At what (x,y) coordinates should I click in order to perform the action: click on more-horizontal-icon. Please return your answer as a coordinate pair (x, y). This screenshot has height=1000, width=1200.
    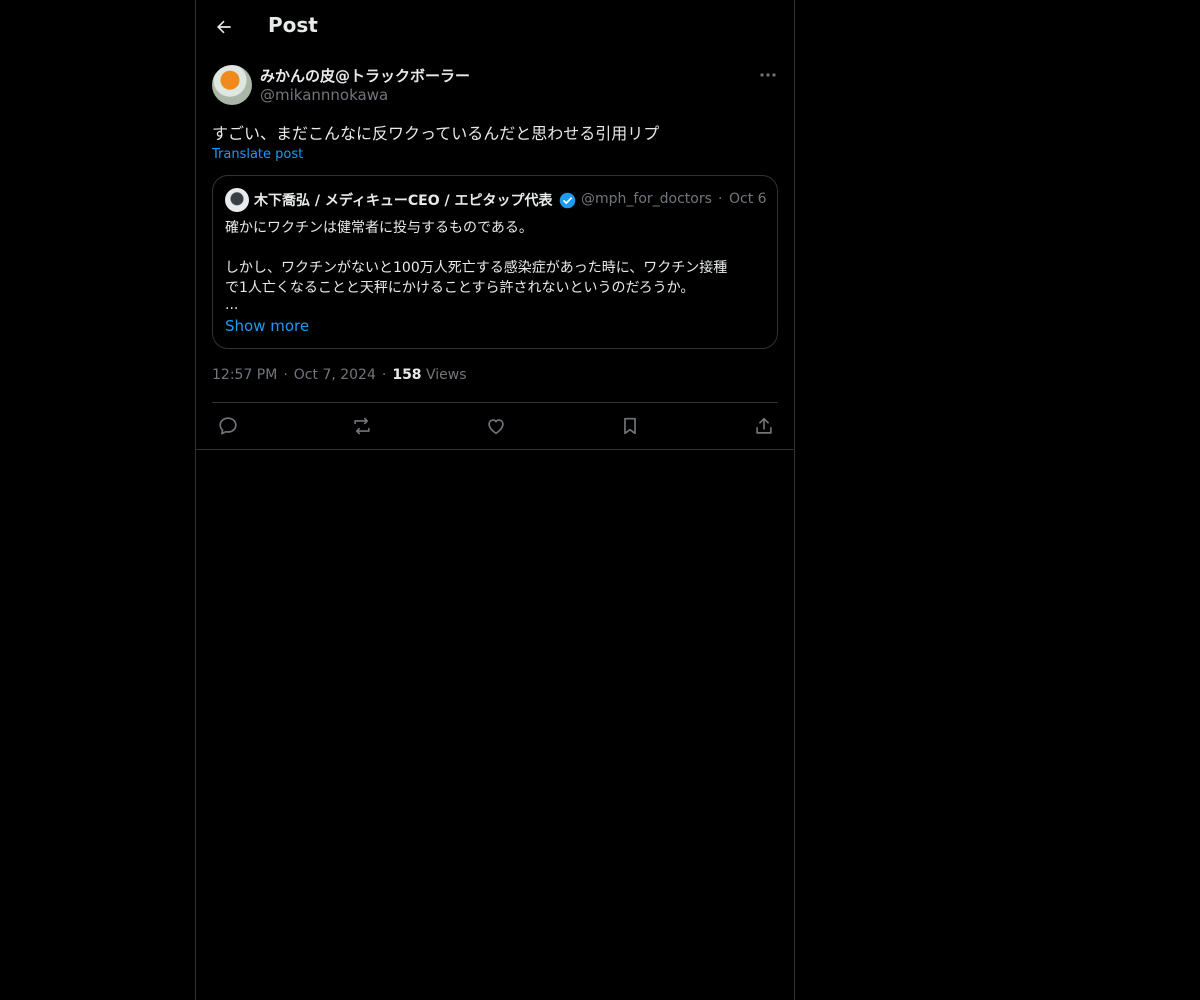
    Looking at the image, I should click on (768, 75).